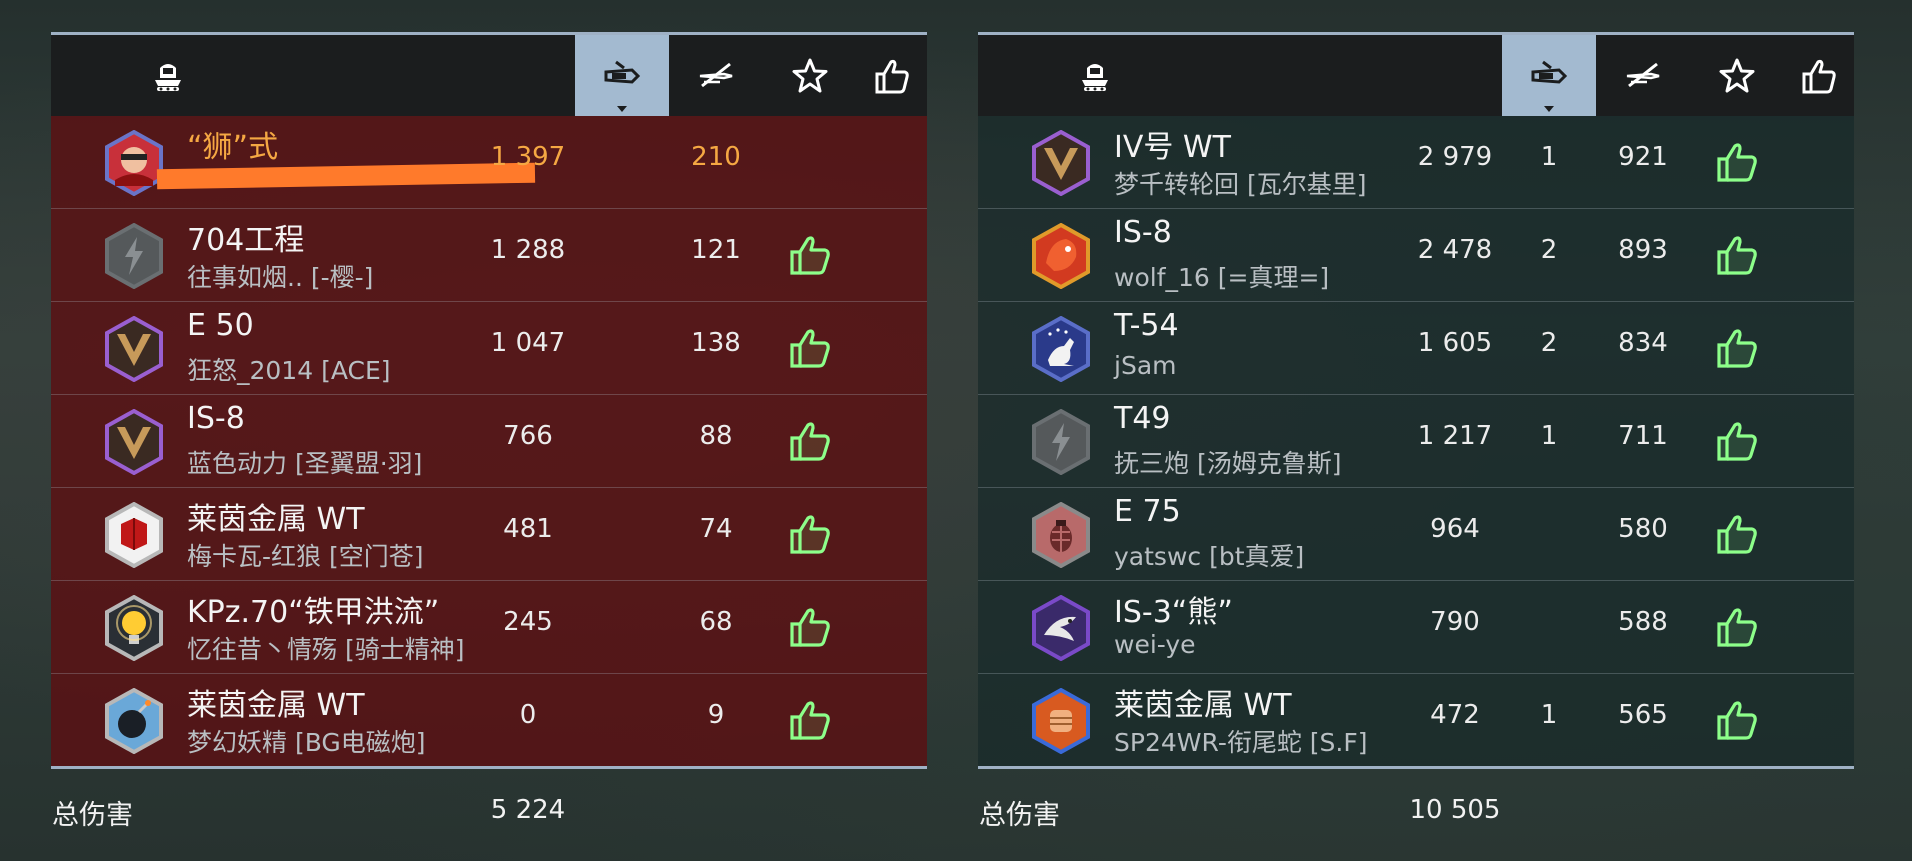 This screenshot has height=861, width=1912. Describe the element at coordinates (1416, 162) in the screenshot. I see `player-row: IV号 WT 梦千转轮回 [瓦尔基里] 2 979 1 921` at that location.